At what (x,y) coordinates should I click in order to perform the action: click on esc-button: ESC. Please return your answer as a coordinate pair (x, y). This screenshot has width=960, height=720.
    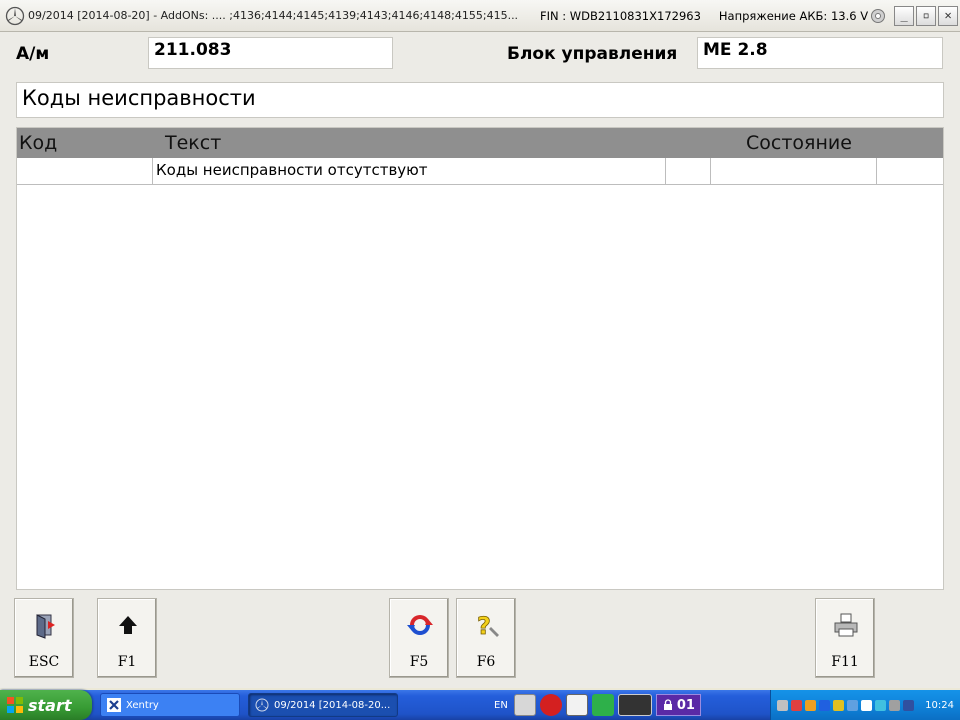
    Looking at the image, I should click on (44, 638).